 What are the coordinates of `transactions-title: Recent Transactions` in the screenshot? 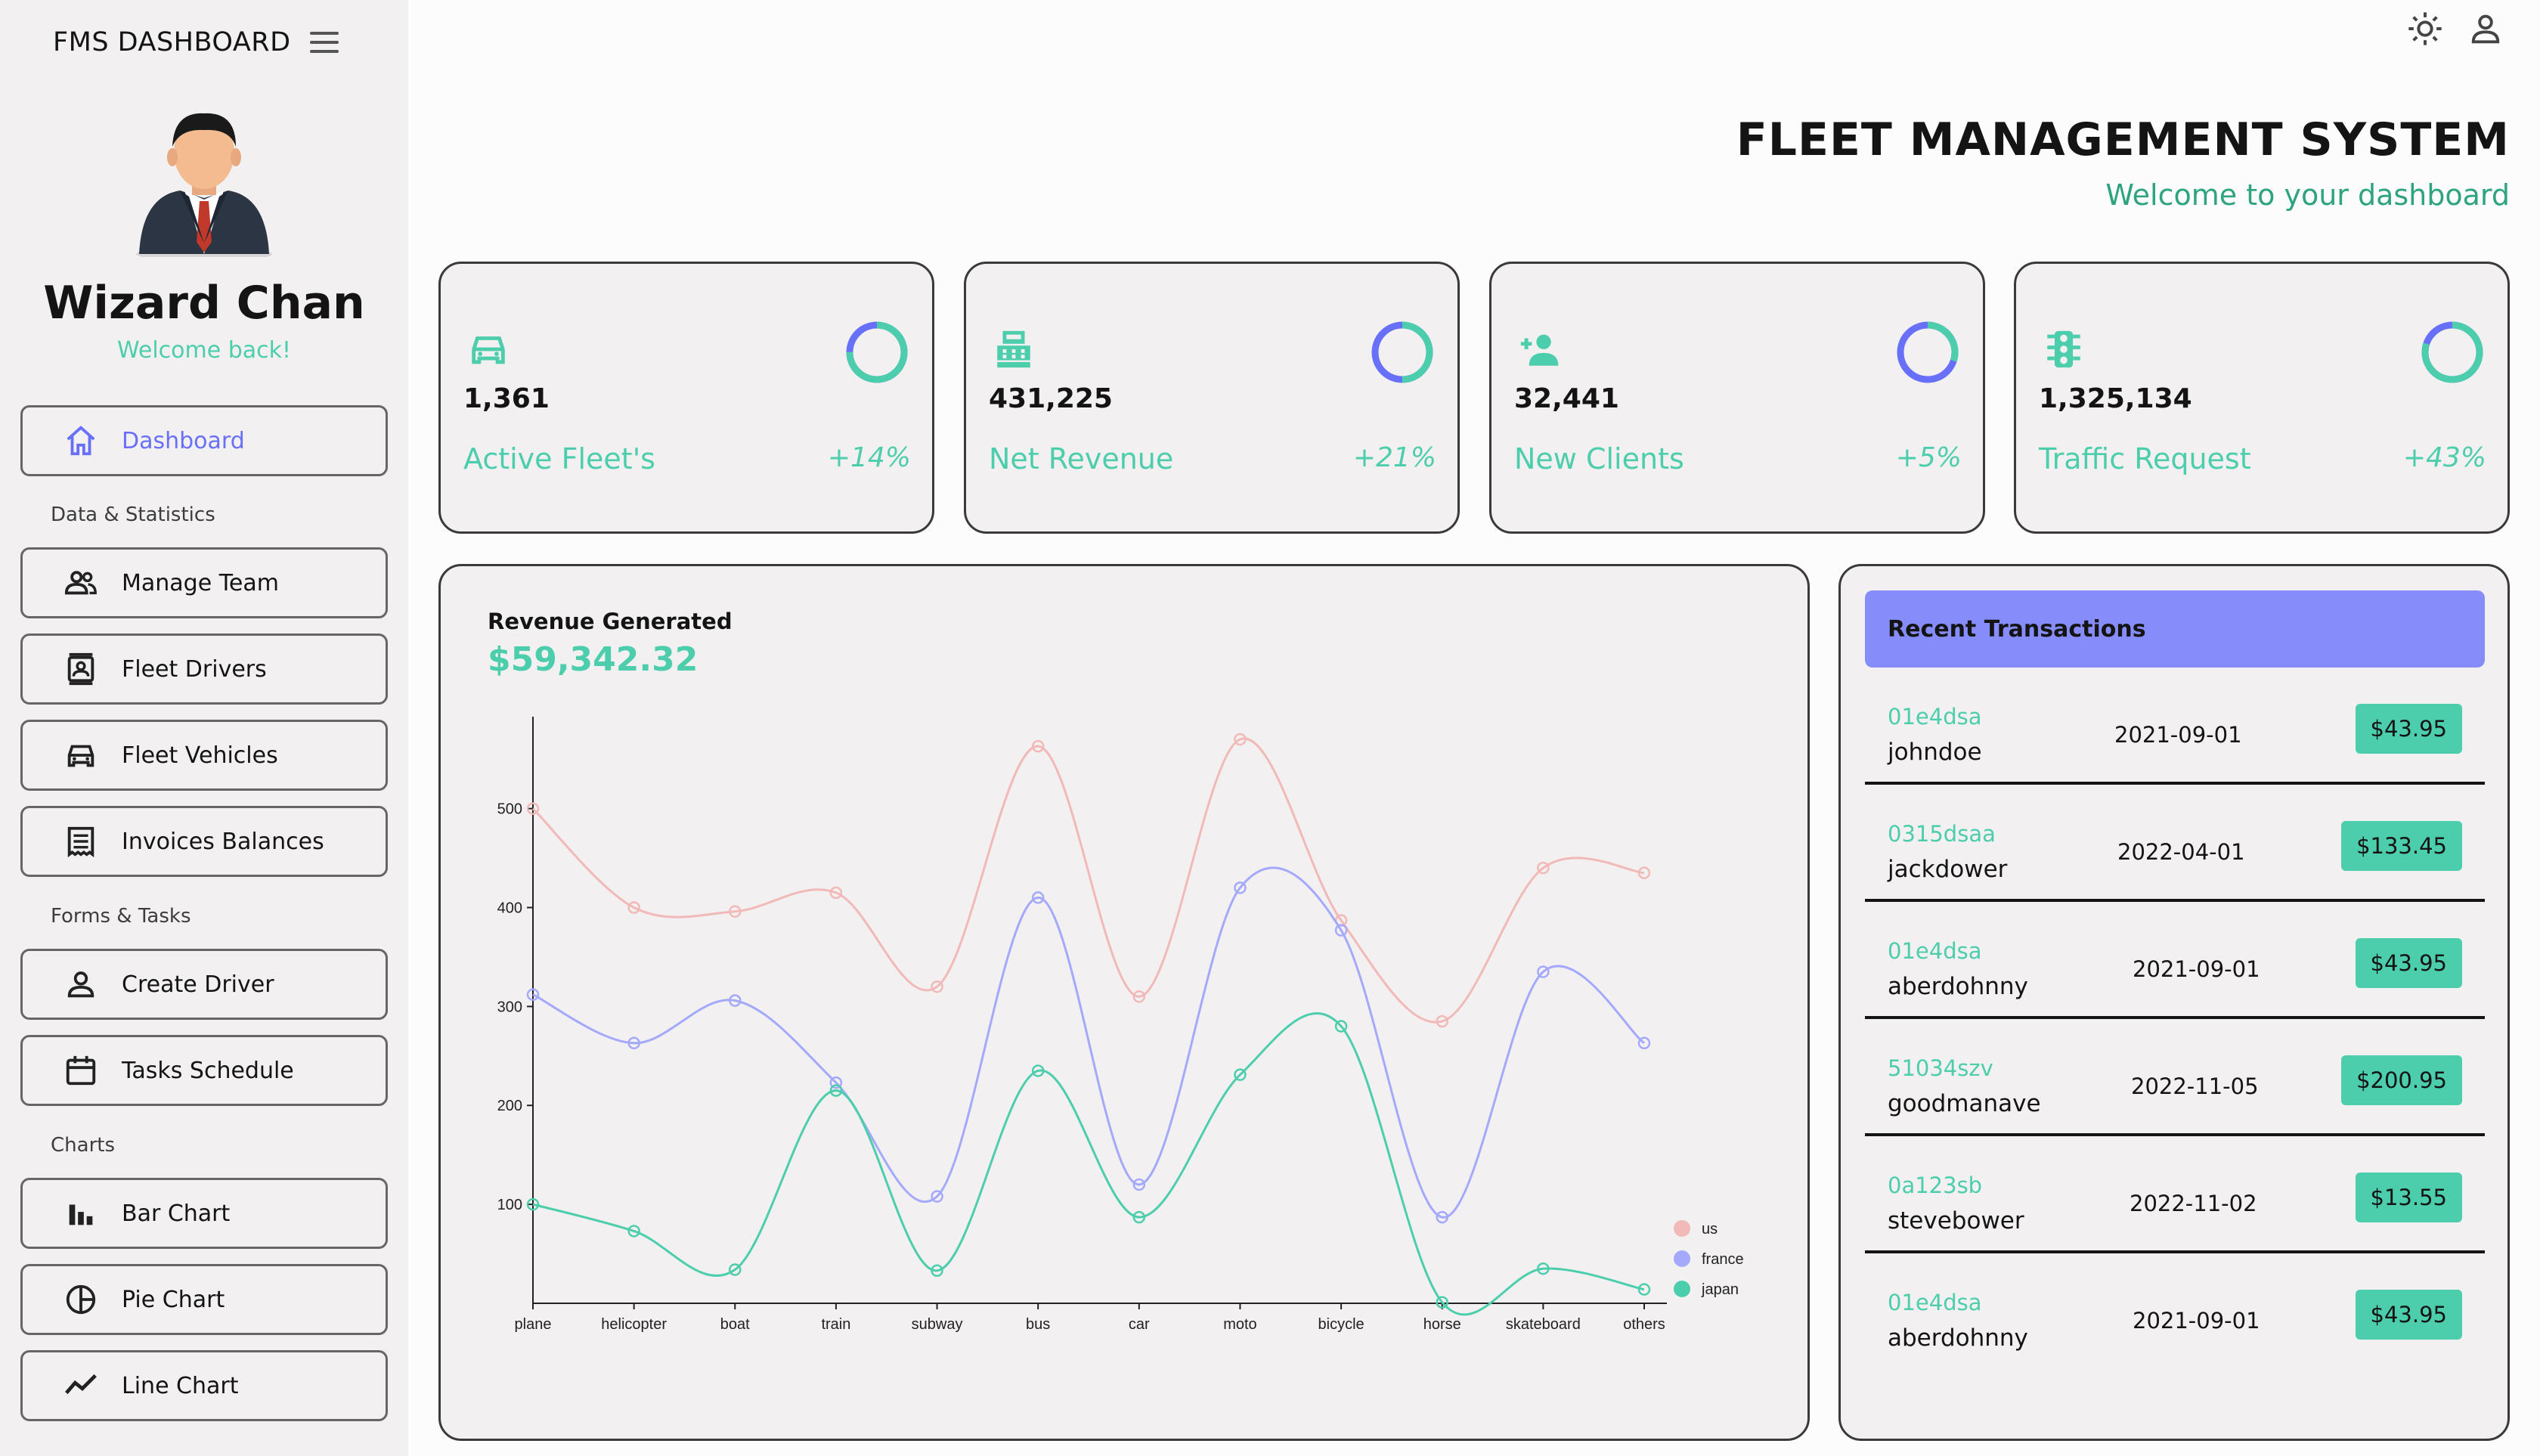 It's located at (2017, 629).